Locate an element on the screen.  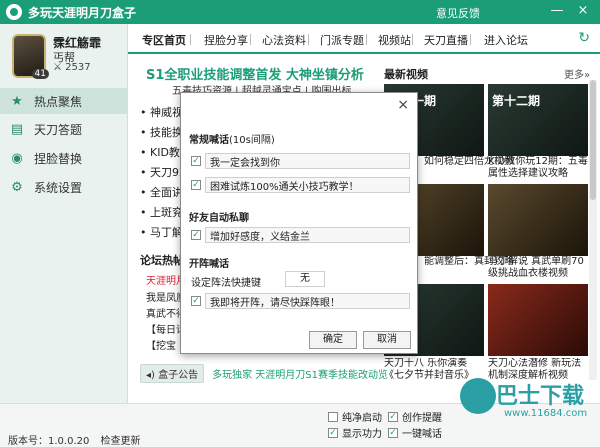
section-subtitle: (10s间隔) is located at coordinates (252, 140).